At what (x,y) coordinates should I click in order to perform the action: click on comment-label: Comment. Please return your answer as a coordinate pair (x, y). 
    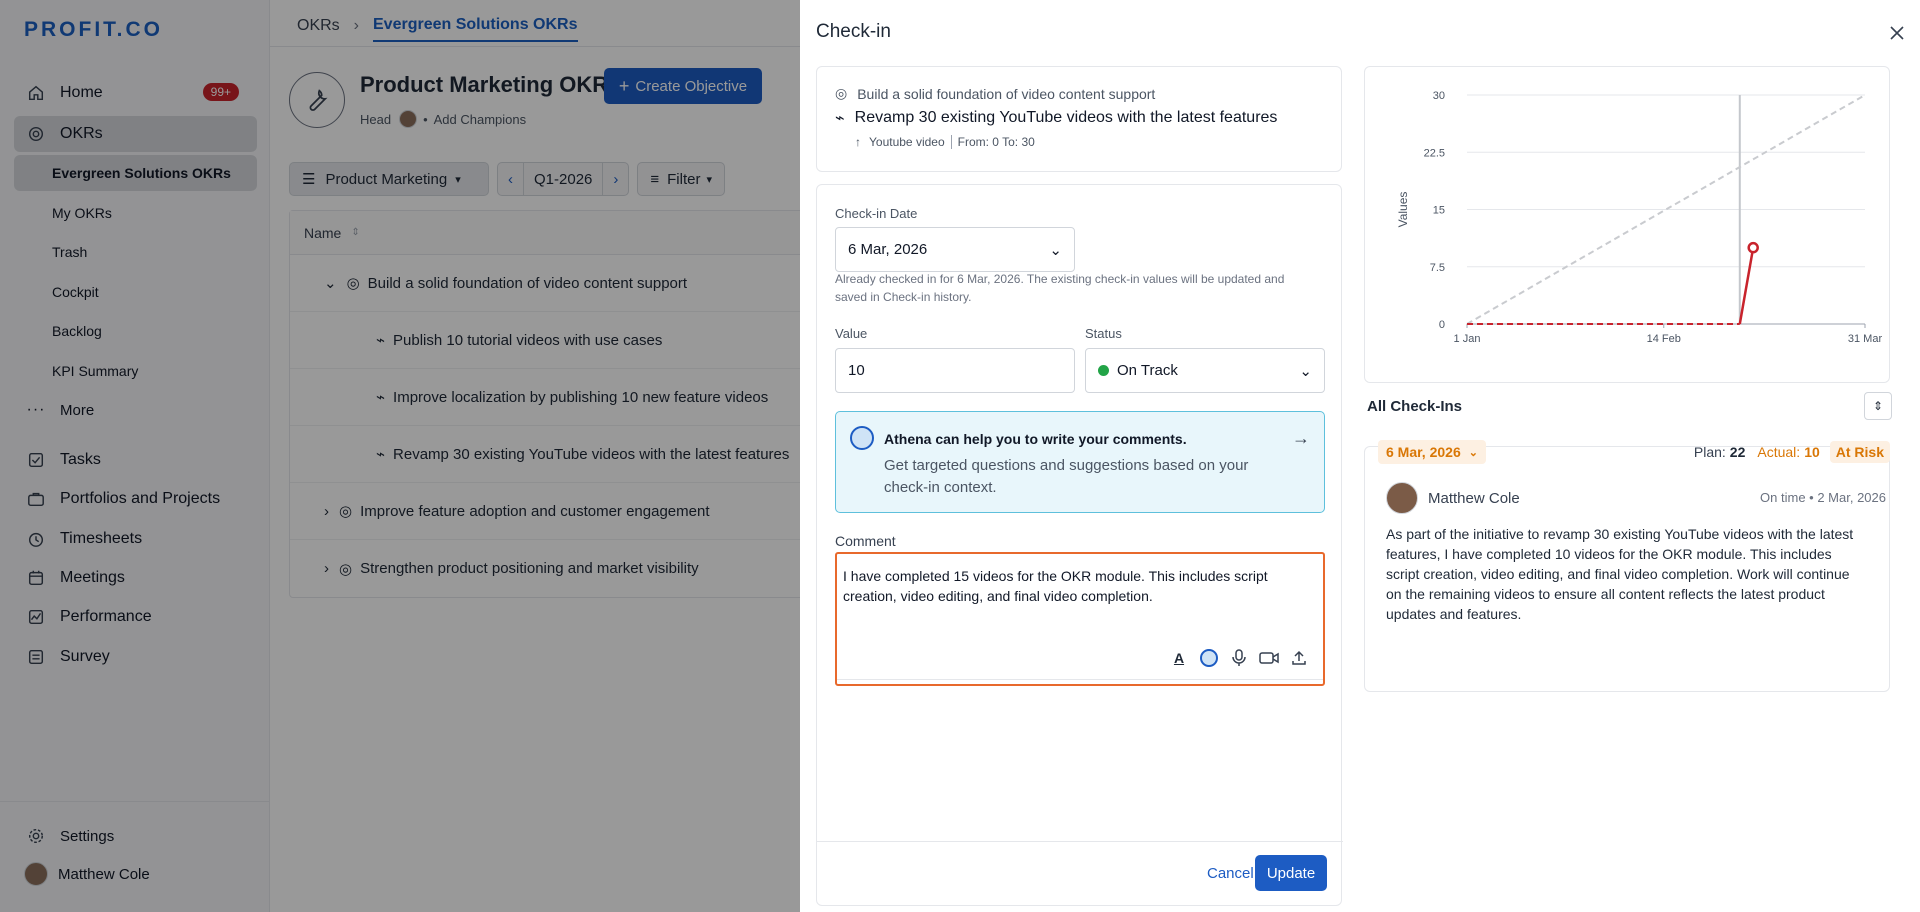
    Looking at the image, I should click on (865, 541).